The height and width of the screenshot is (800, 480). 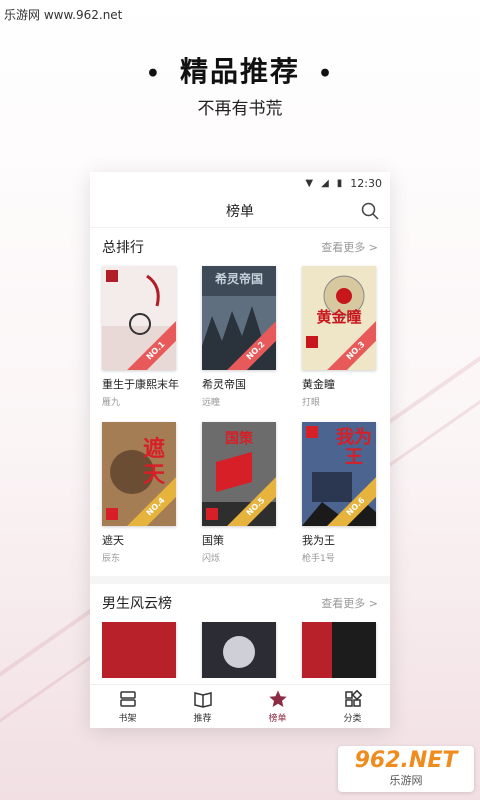 I want to click on section-title: 男生风云榜, so click(x=137, y=604).